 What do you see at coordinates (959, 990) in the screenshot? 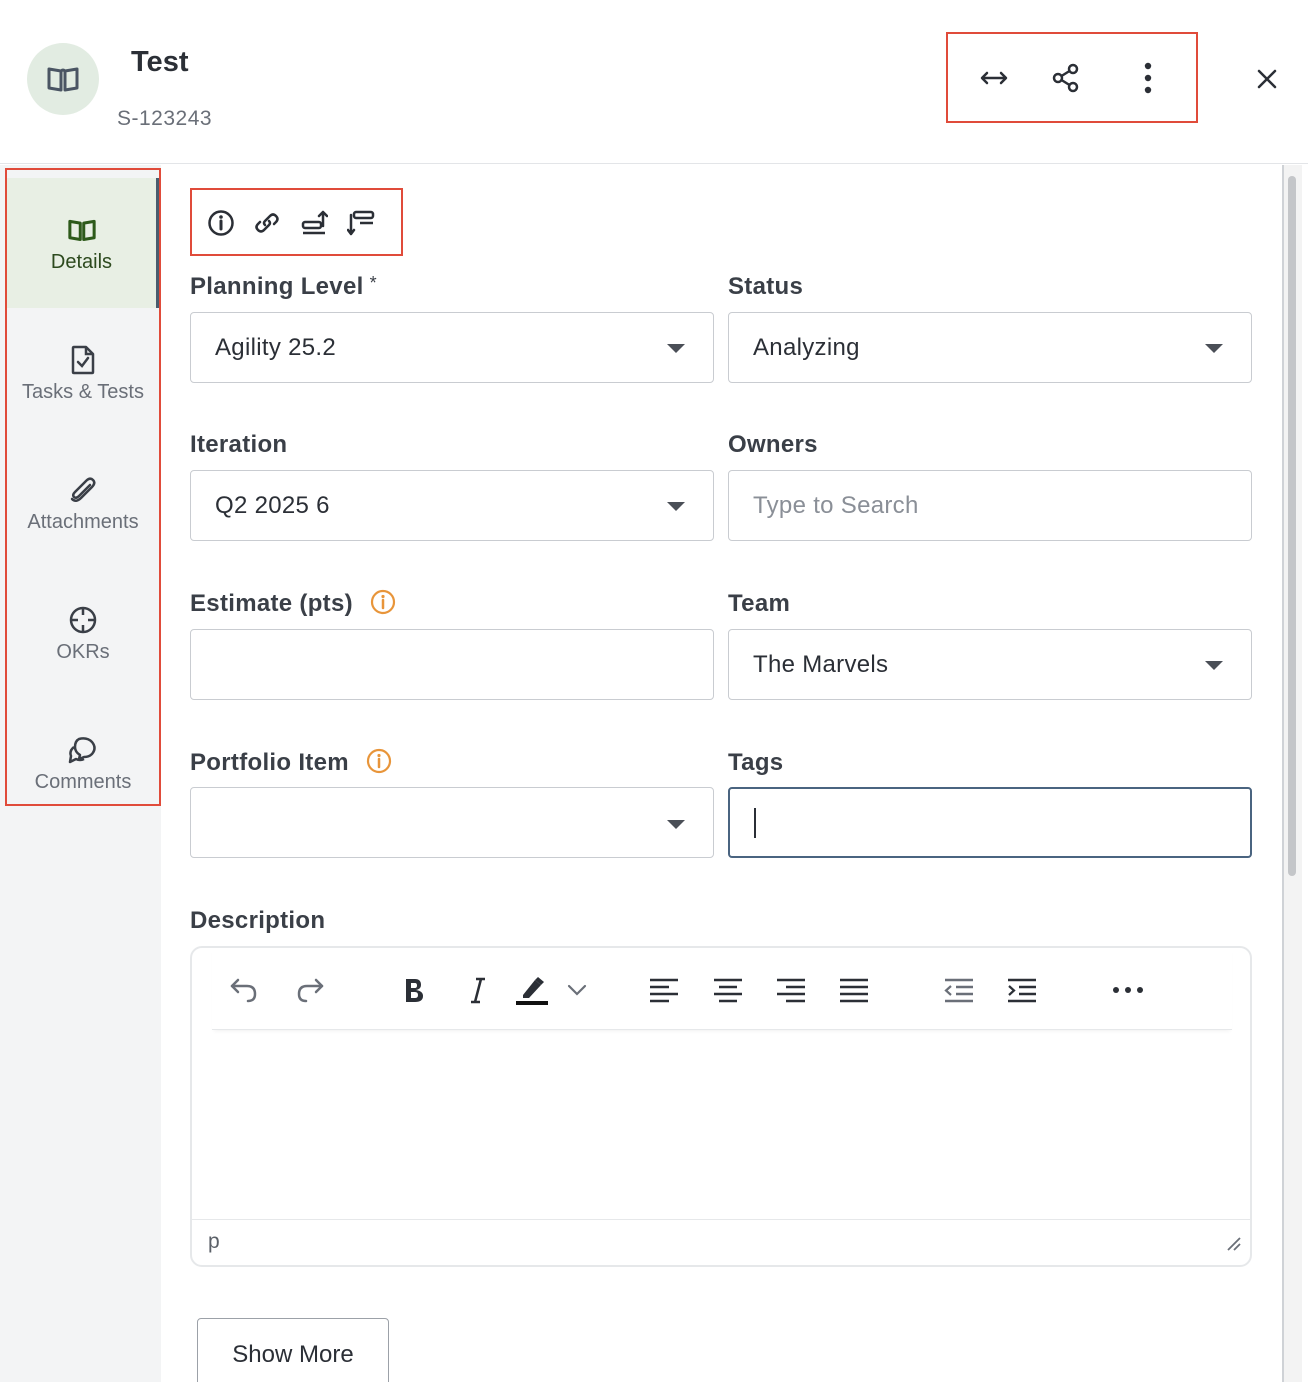
I see `outdent-icon` at bounding box center [959, 990].